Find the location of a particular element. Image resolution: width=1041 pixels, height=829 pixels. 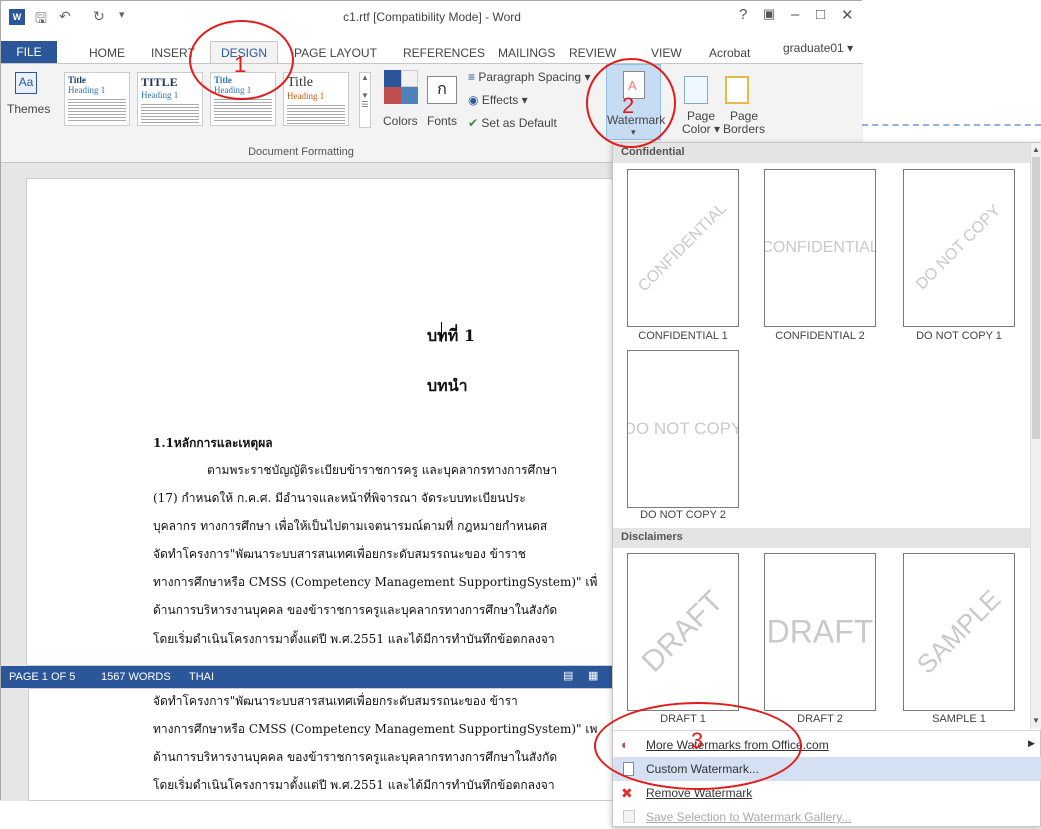

set-as-default-button: ✔ Set as Default is located at coordinates (512, 123).